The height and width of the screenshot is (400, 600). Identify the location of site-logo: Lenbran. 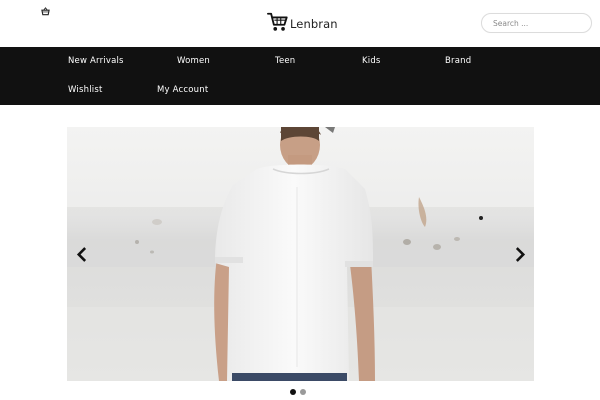
(302, 24).